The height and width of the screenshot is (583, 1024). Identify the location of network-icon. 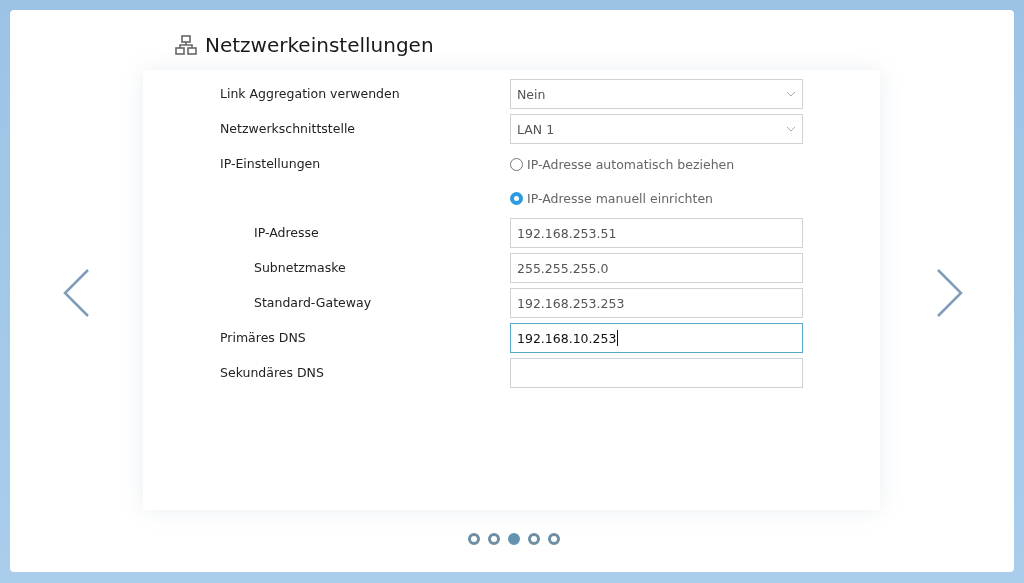
(186, 45).